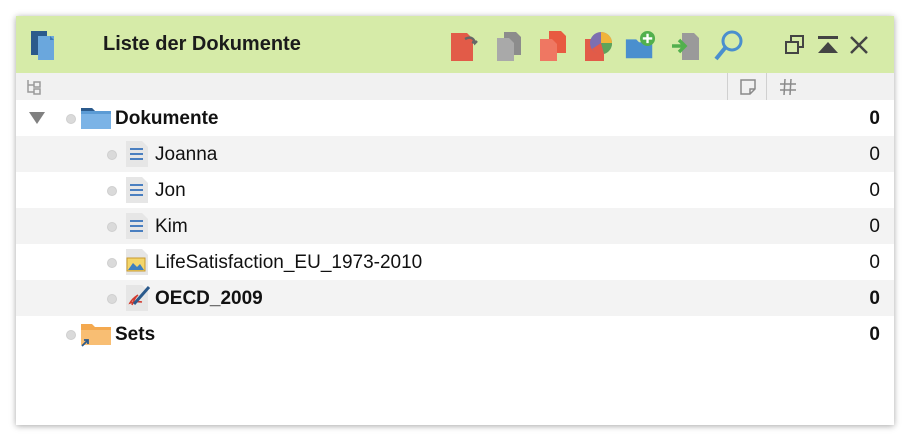 The height and width of the screenshot is (442, 910). Describe the element at coordinates (138, 298) in the screenshot. I see `pdf-document-icon` at that location.